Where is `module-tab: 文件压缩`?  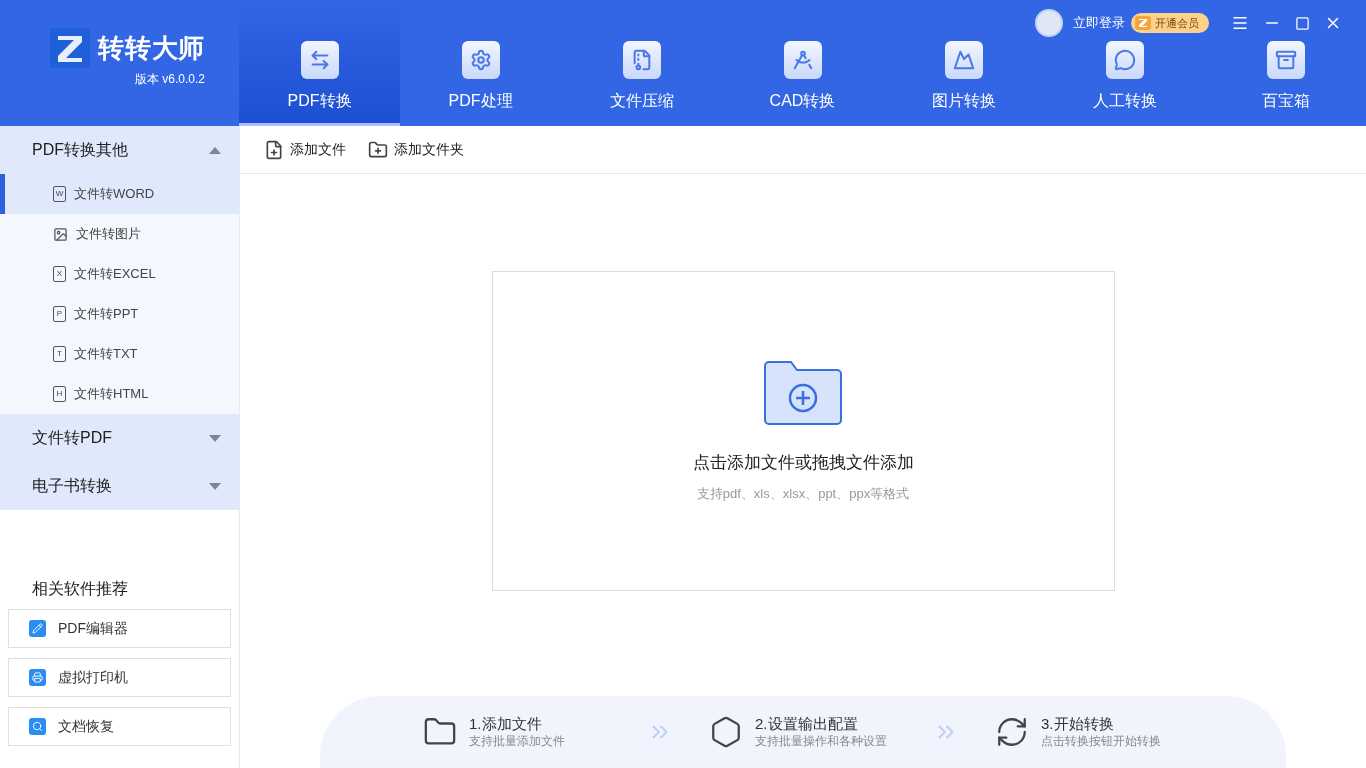
module-tab: 文件压缩 is located at coordinates (641, 63).